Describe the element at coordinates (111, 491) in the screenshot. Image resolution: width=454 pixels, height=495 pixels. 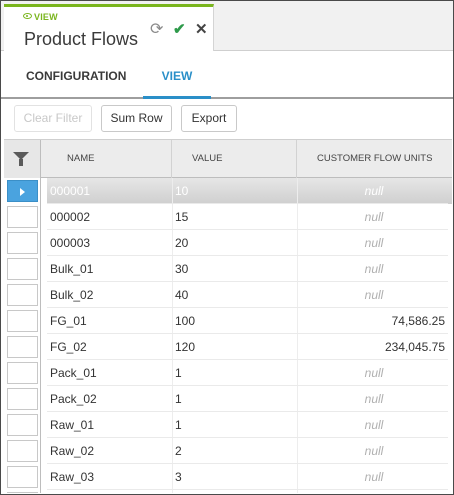
I see `cell-name` at that location.